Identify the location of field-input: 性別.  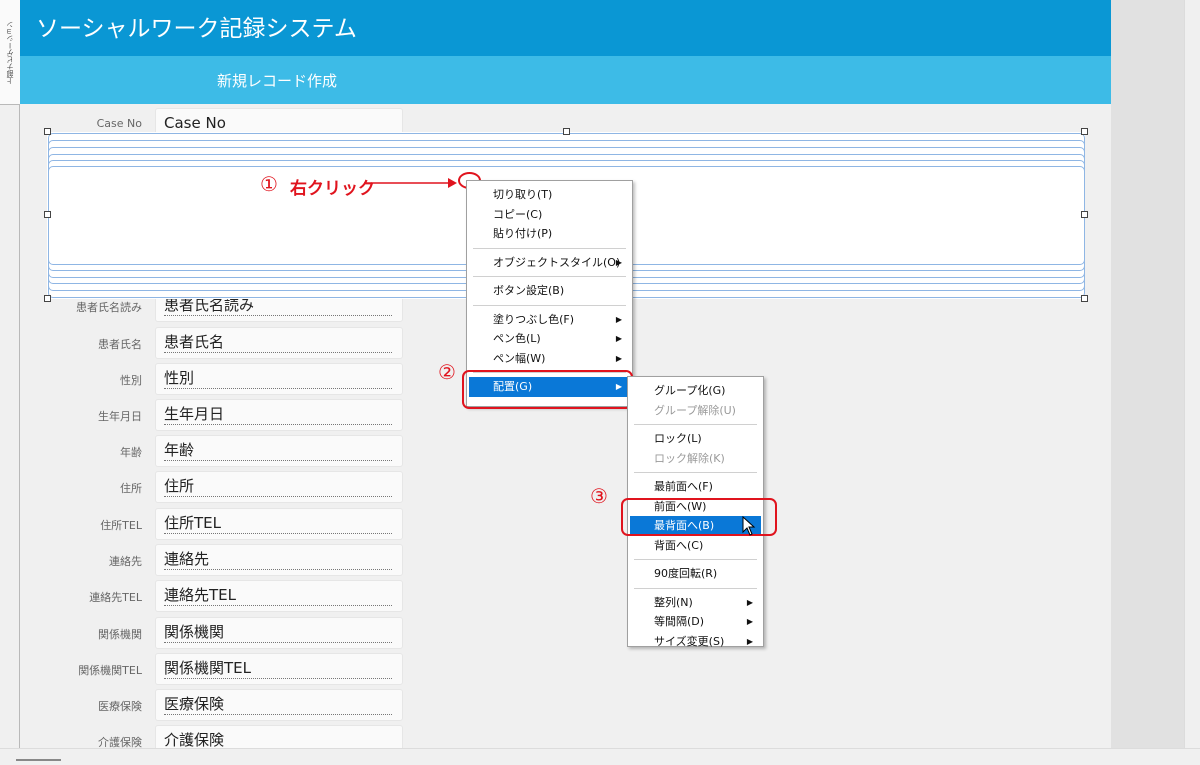
(279, 379).